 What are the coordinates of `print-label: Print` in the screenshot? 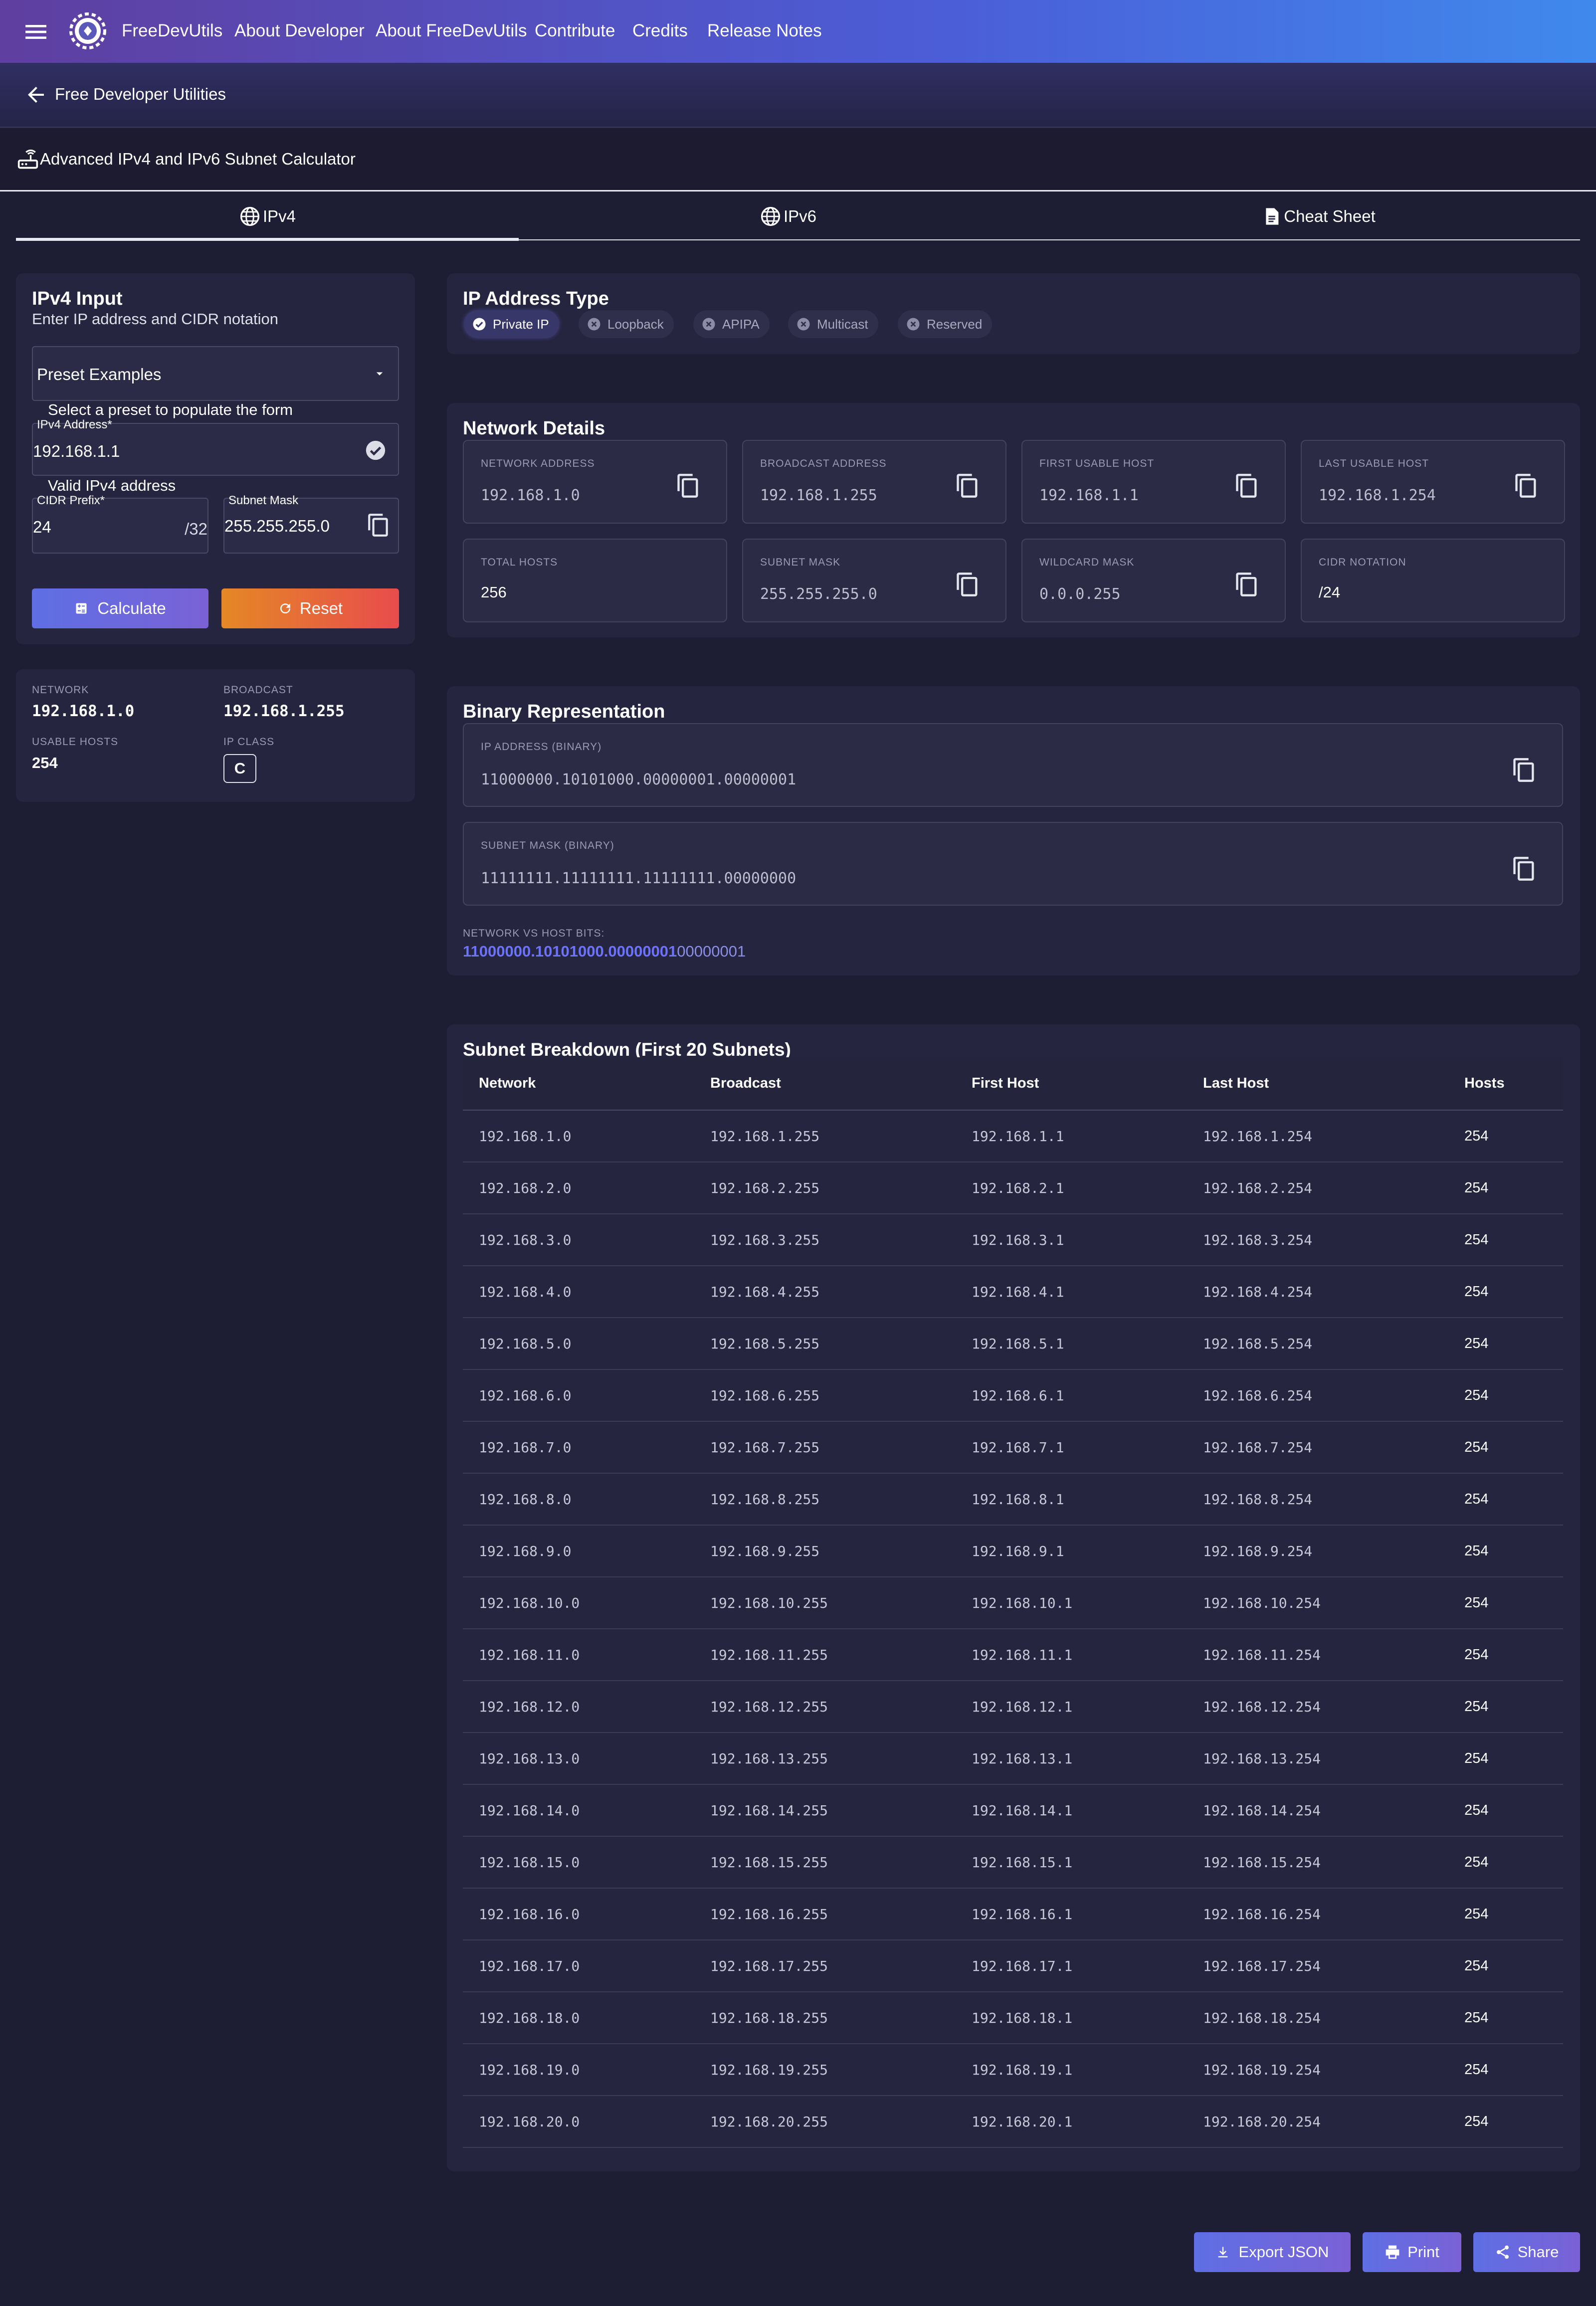 It's located at (1423, 2252).